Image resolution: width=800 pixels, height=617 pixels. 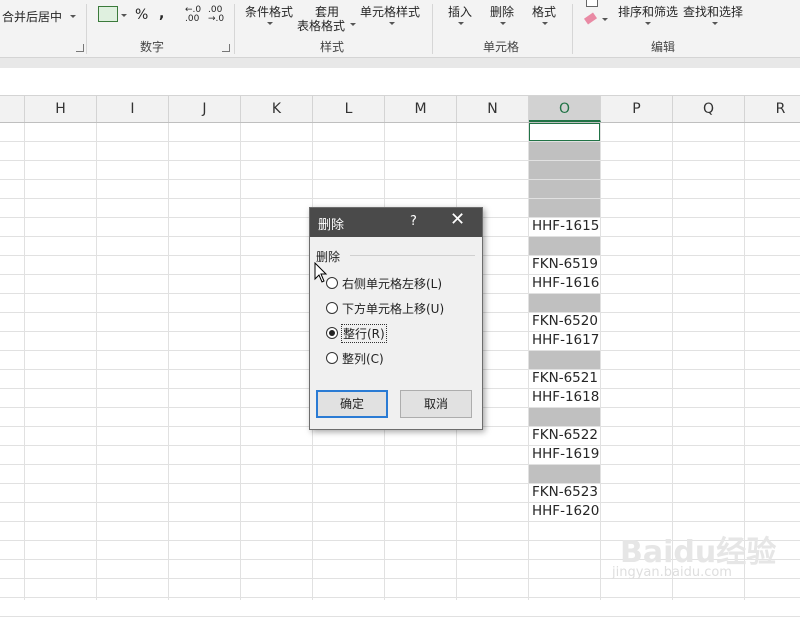 What do you see at coordinates (413, 221) in the screenshot?
I see `help-icon: ?` at bounding box center [413, 221].